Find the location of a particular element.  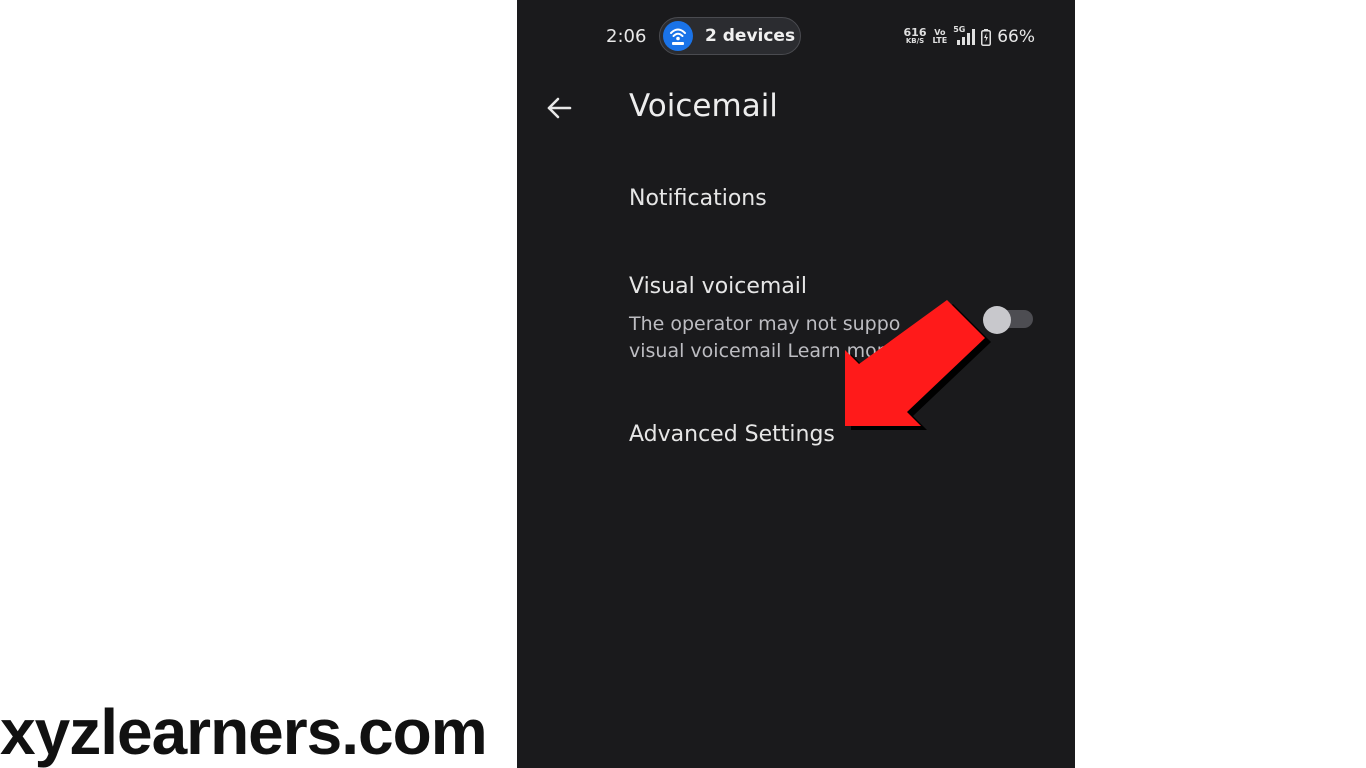

status-time: 2:06 is located at coordinates (626, 36).